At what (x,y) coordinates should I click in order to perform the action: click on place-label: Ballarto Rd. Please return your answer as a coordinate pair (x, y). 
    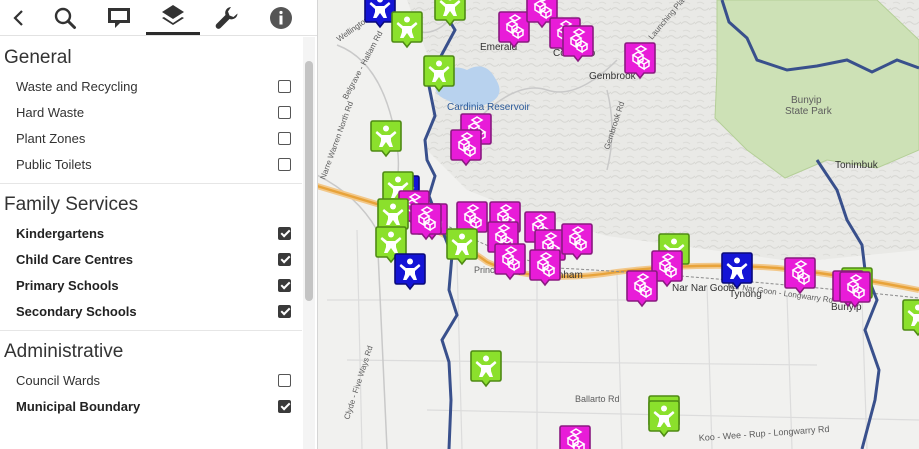
    Looking at the image, I should click on (597, 399).